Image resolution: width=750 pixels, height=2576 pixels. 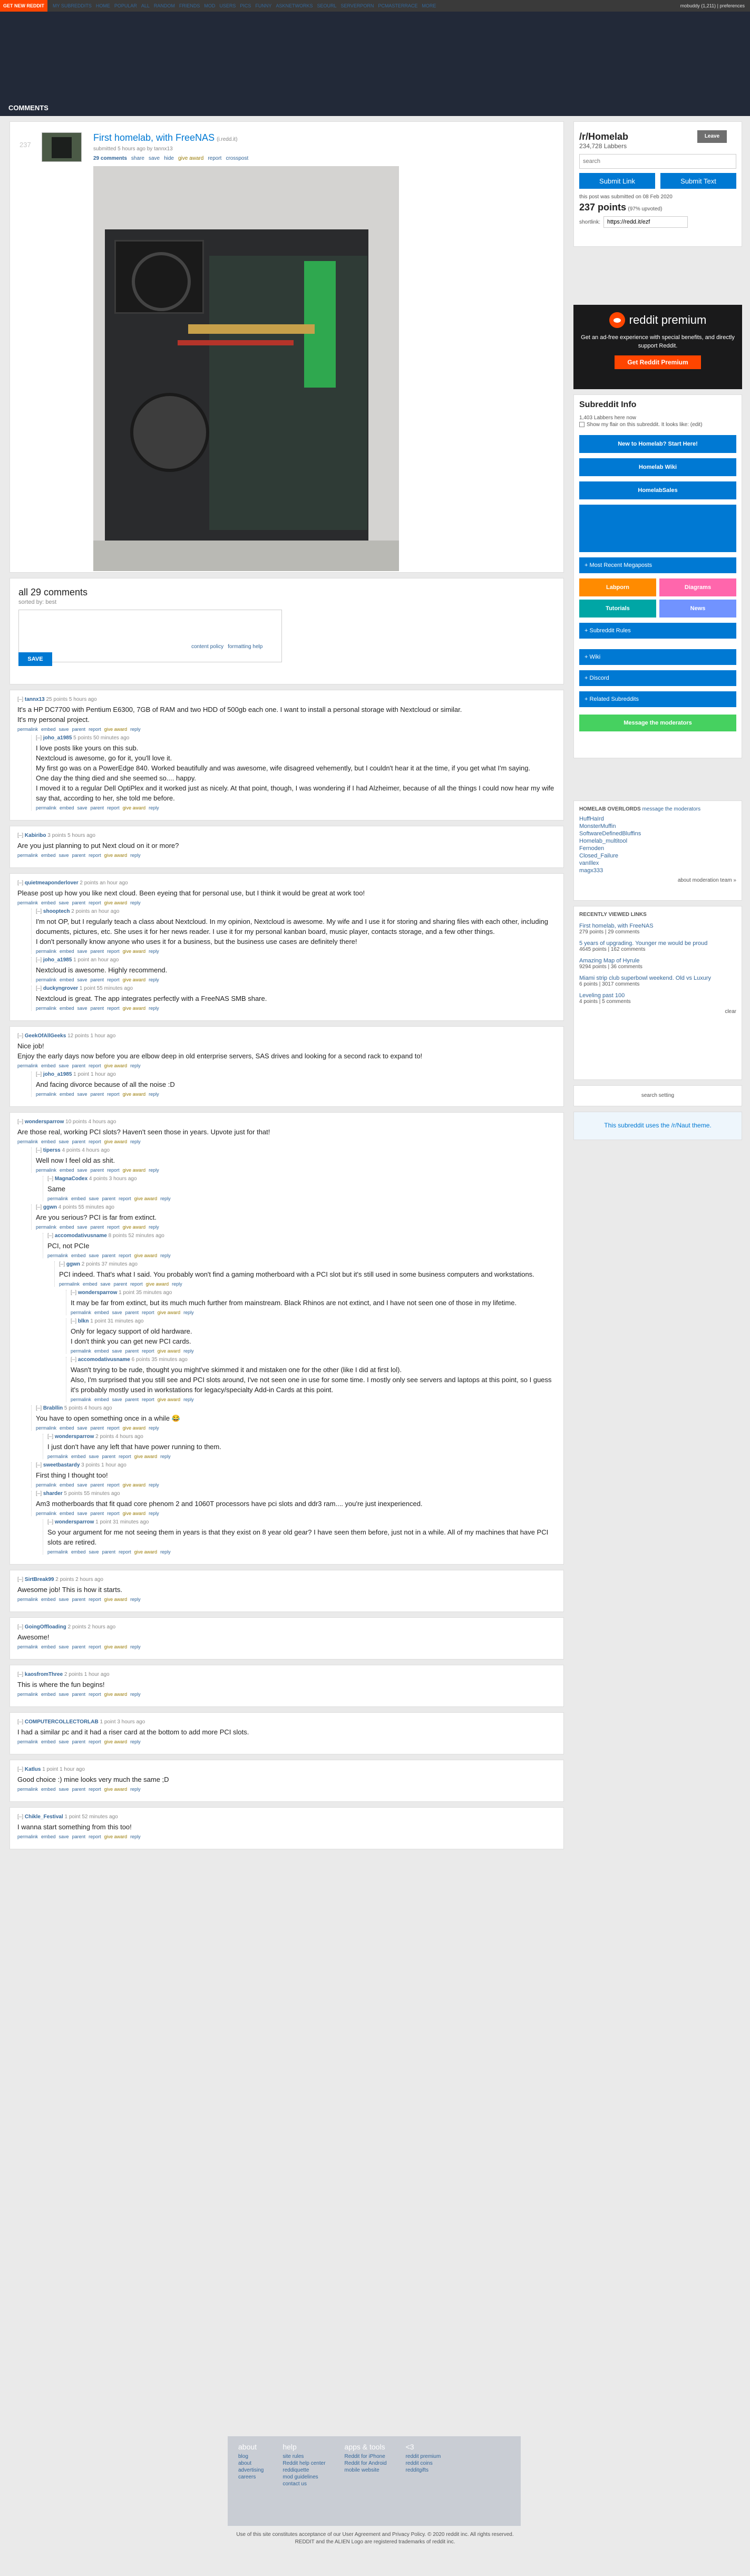 What do you see at coordinates (81, 1236) in the screenshot?
I see `comment-author: accomodativusname` at bounding box center [81, 1236].